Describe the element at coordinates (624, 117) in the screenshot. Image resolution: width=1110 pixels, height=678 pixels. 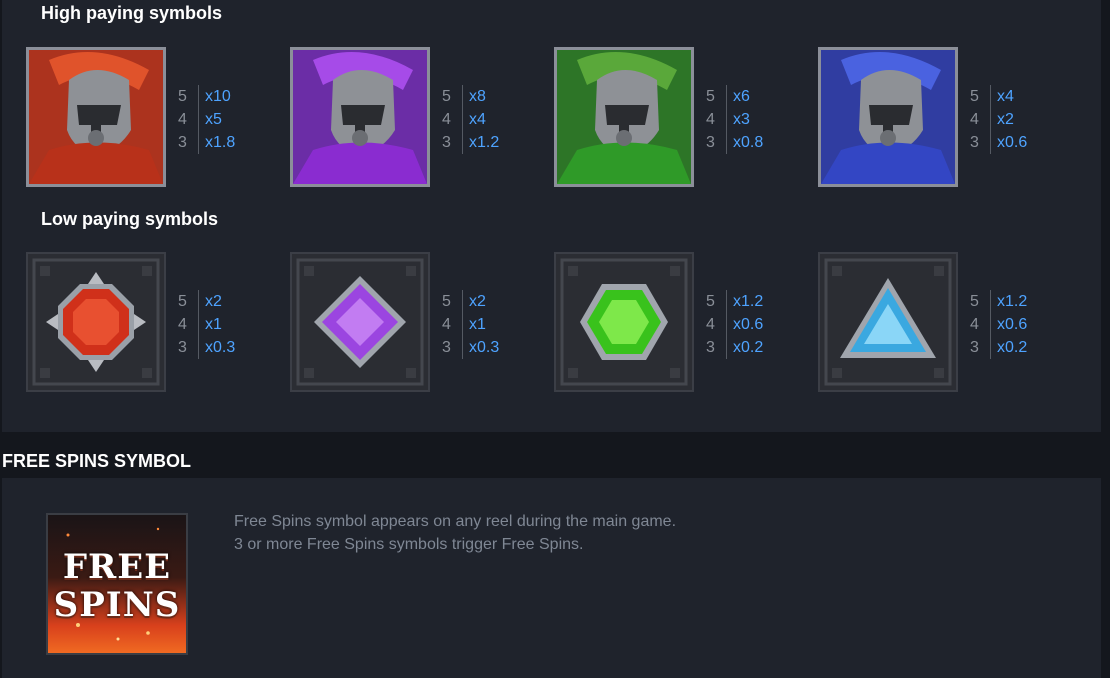
I see `green-spartan-warrior-icon` at that location.